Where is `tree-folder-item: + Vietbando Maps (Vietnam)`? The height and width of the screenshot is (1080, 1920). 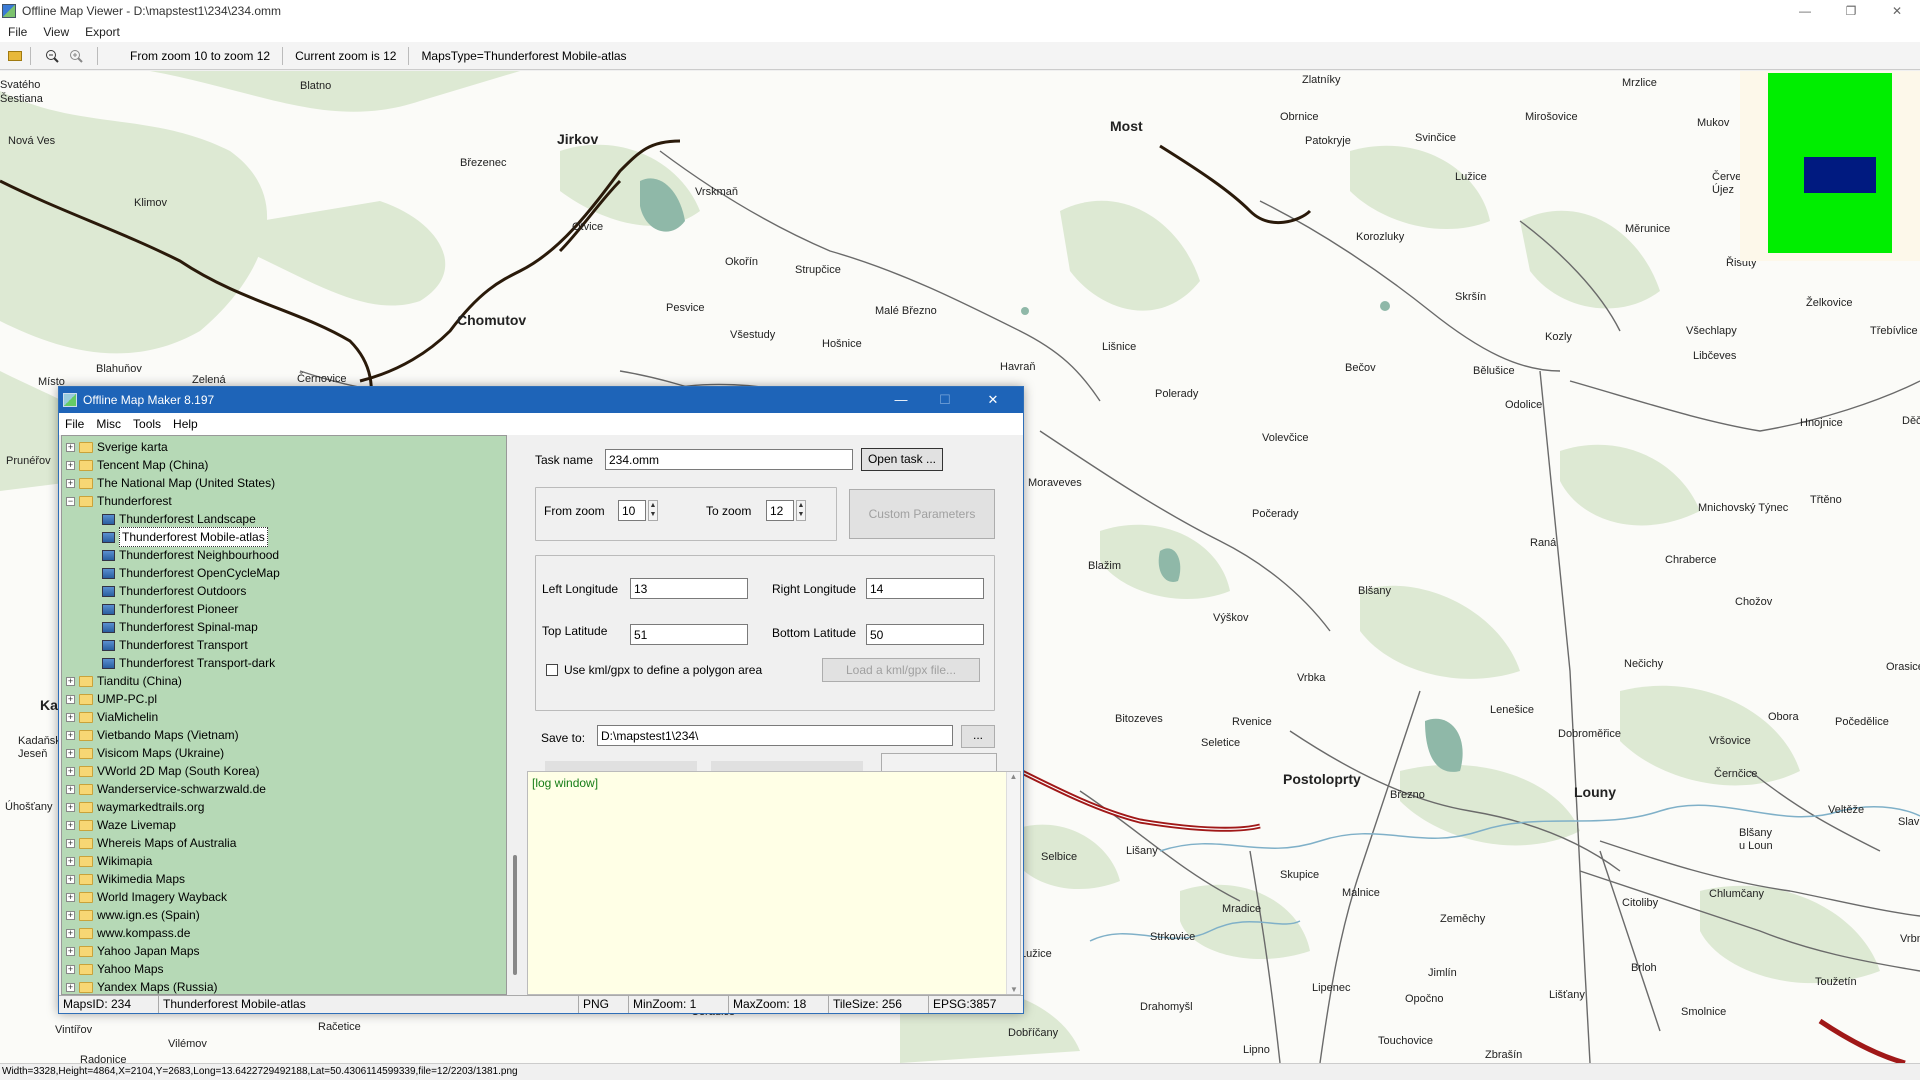 tree-folder-item: + Vietbando Maps (Vietnam) is located at coordinates (152, 735).